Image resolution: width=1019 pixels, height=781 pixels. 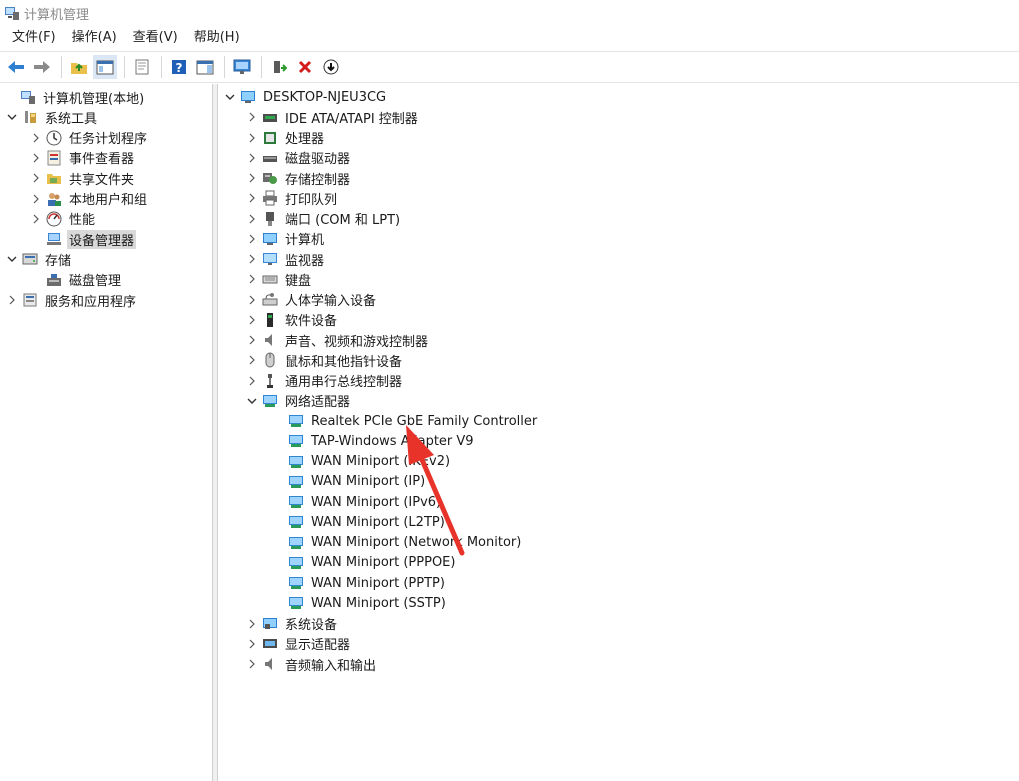 What do you see at coordinates (324, 219) in the screenshot?
I see `device-category: 端口 (COM 和 LPT)` at bounding box center [324, 219].